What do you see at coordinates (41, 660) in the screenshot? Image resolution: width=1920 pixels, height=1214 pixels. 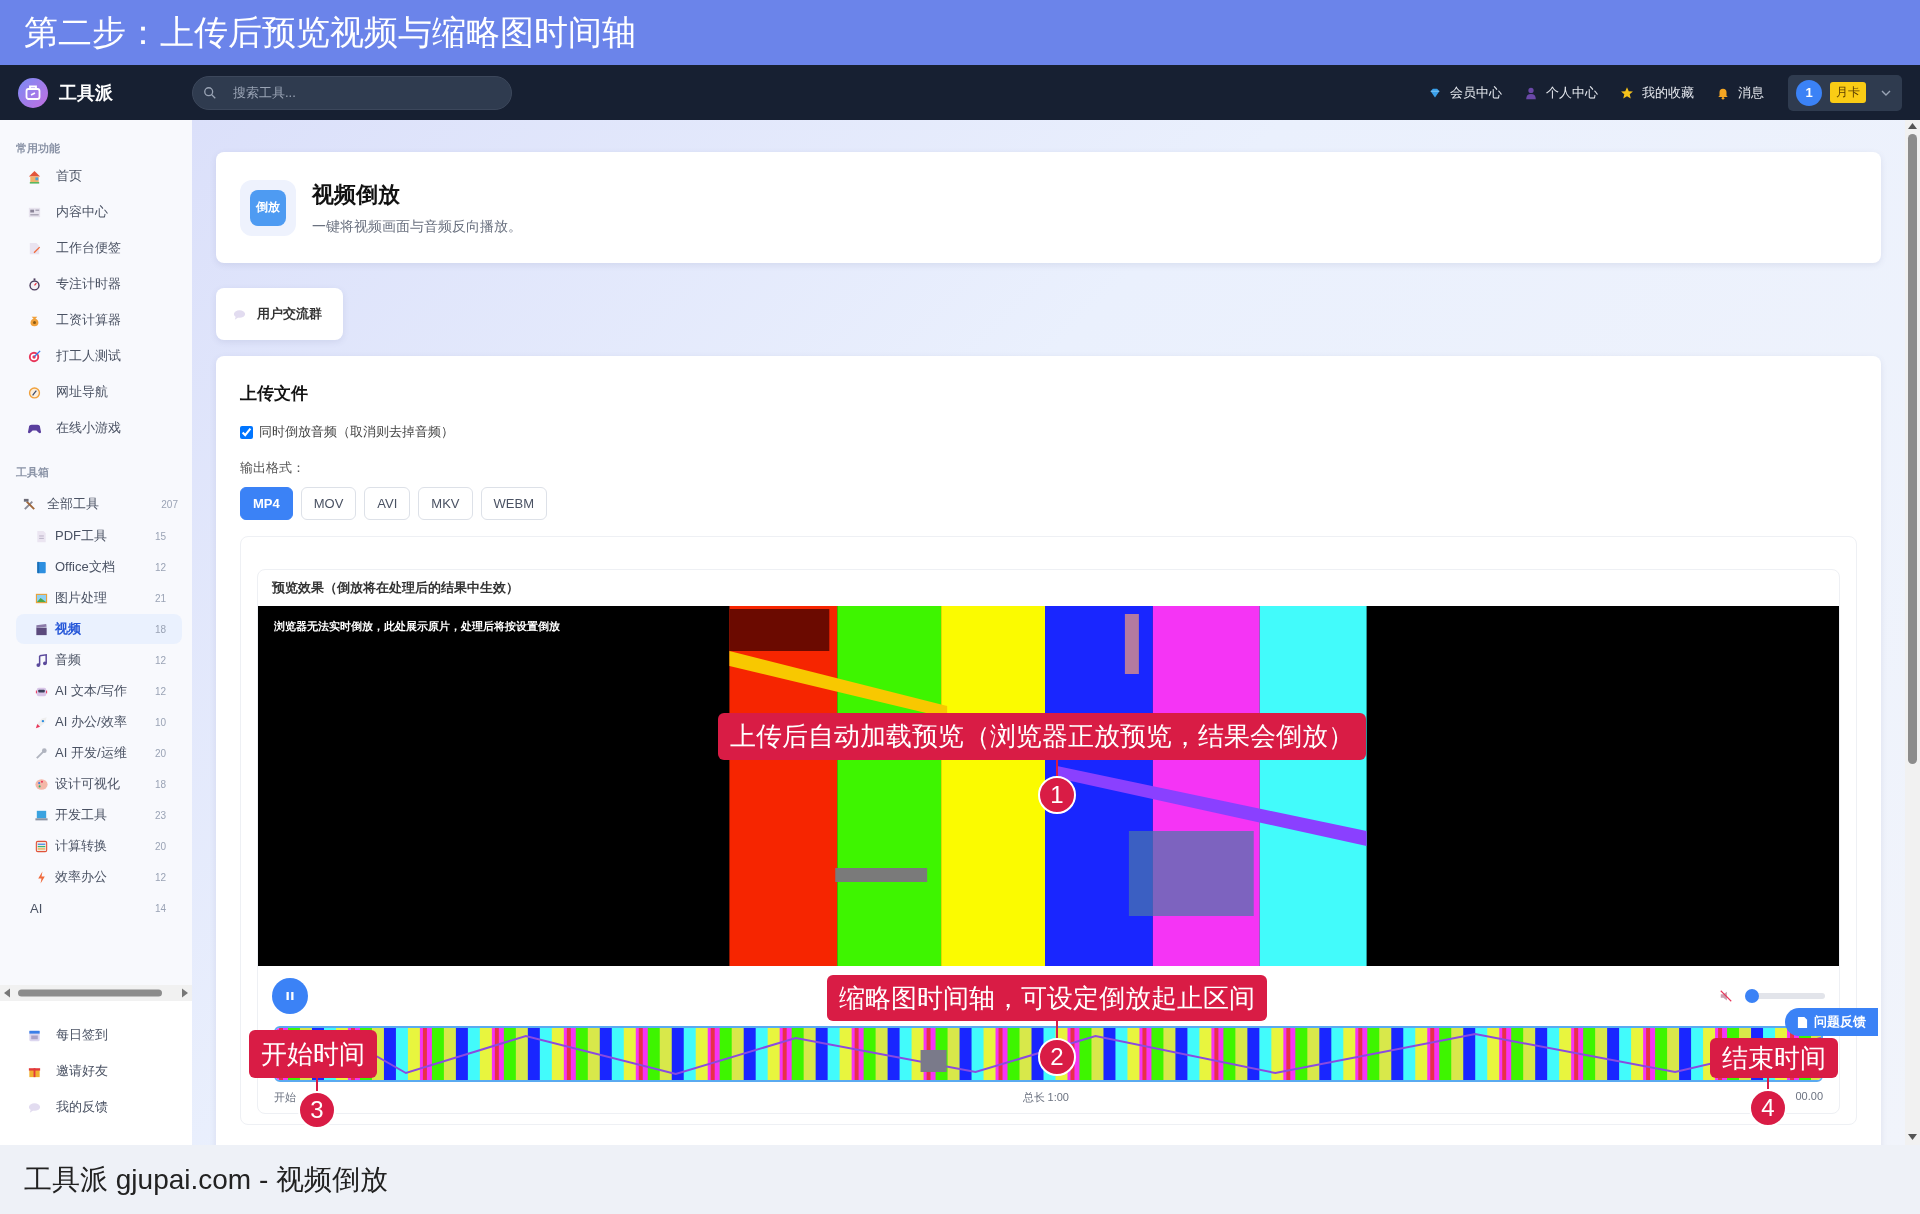 I see `music-note-icon` at bounding box center [41, 660].